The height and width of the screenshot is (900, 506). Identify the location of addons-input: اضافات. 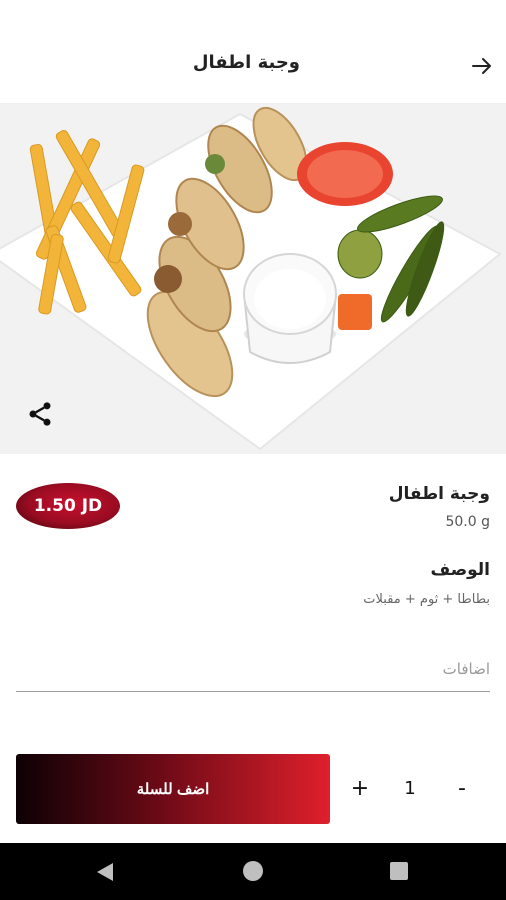
(253, 672).